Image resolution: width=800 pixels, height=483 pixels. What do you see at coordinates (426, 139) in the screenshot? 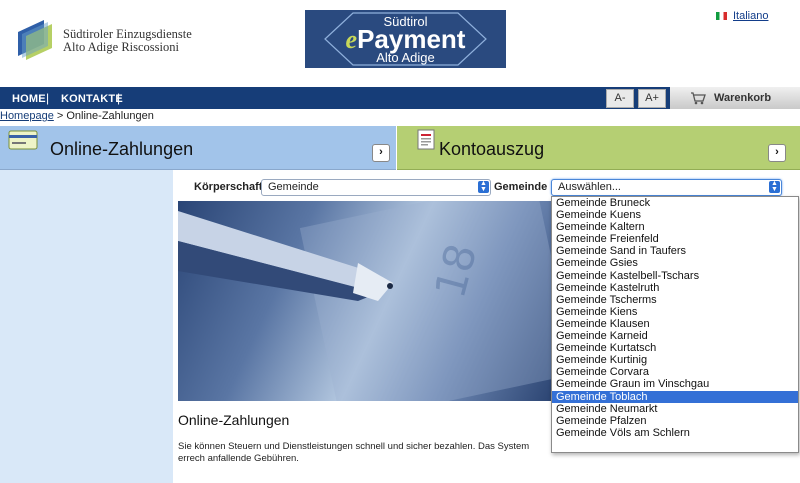
I see `document-icon` at bounding box center [426, 139].